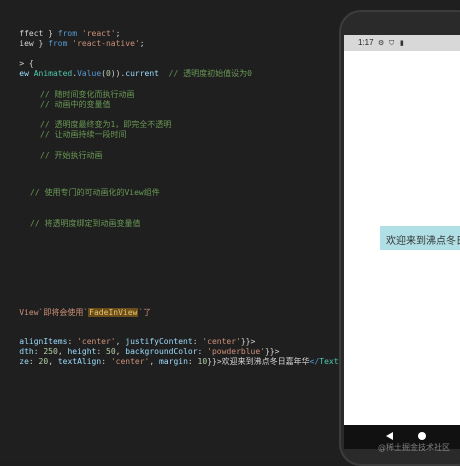  Describe the element at coordinates (87, 94) in the screenshot. I see `code-comment: // 随时间变化而执行动画` at that location.